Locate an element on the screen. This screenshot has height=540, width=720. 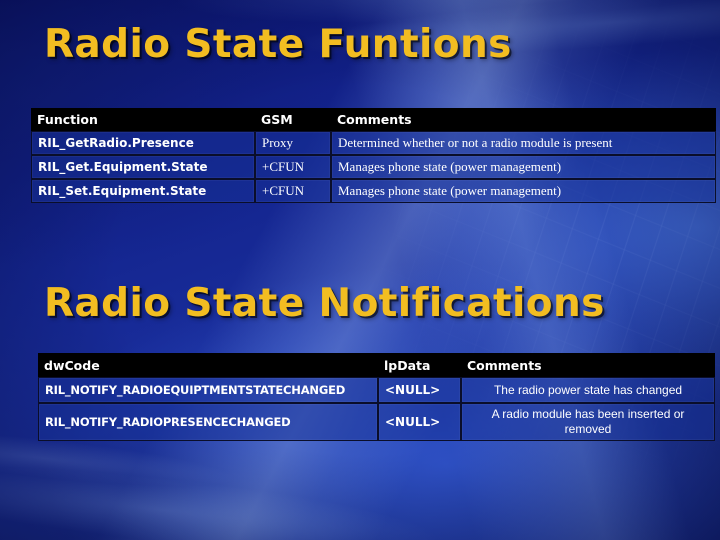
cell-dwcode: RIL_NOTIFY_RADIOPRESENCECHANGED is located at coordinates (208, 422).